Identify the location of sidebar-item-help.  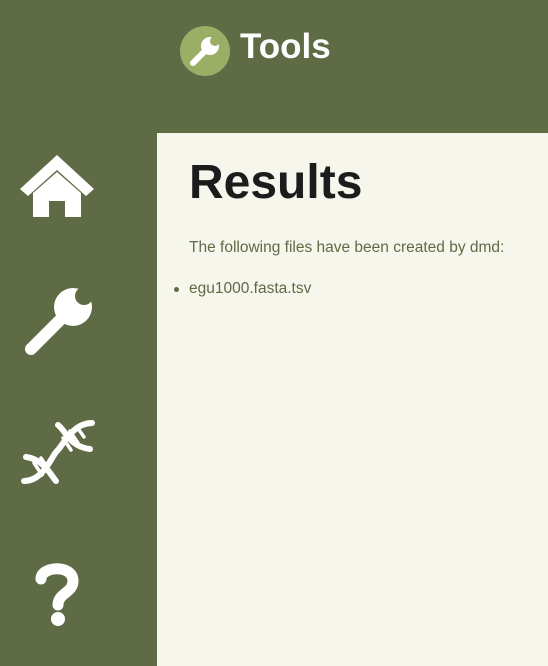
(57, 592).